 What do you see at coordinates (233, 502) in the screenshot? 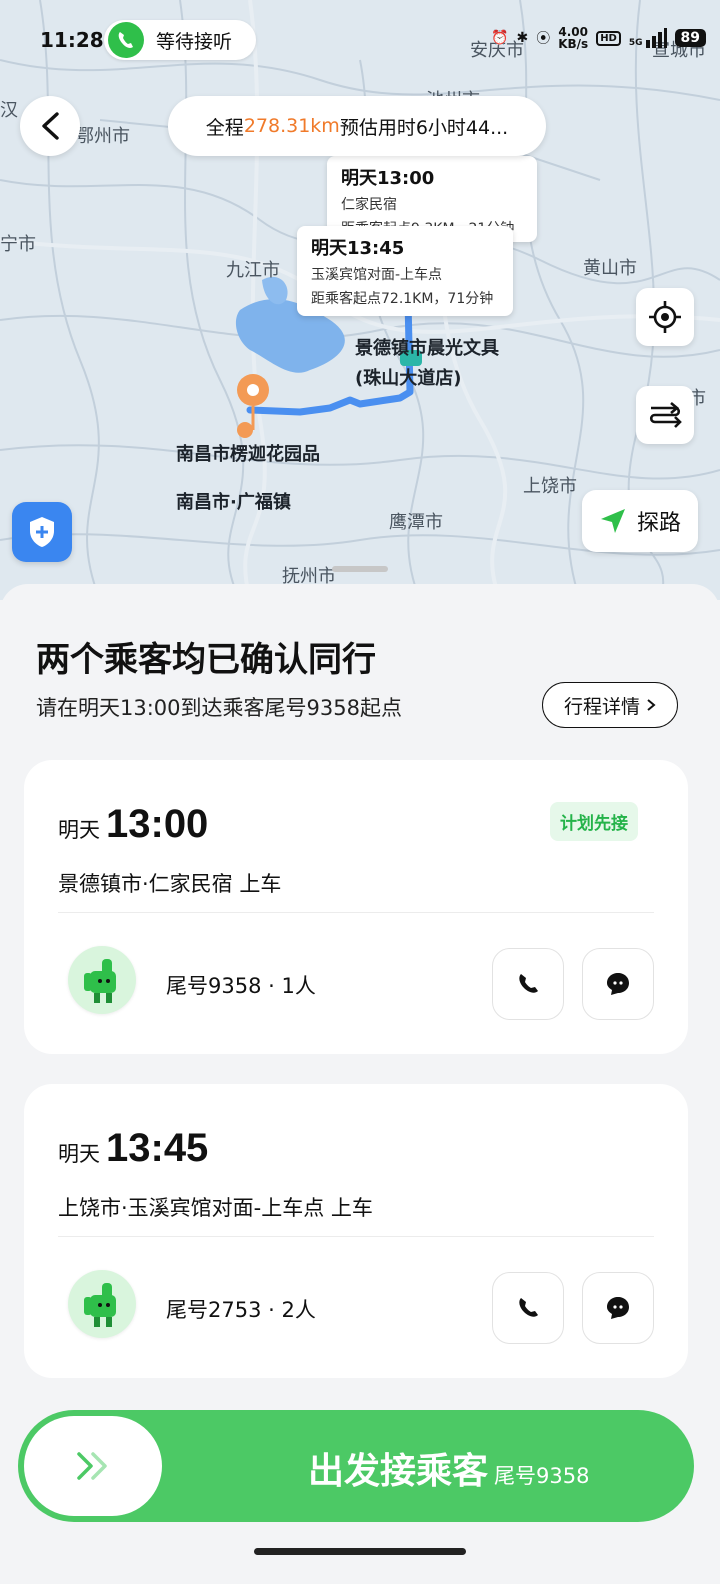
I see `map-origin-label-2: 南昌市·广福镇` at bounding box center [233, 502].